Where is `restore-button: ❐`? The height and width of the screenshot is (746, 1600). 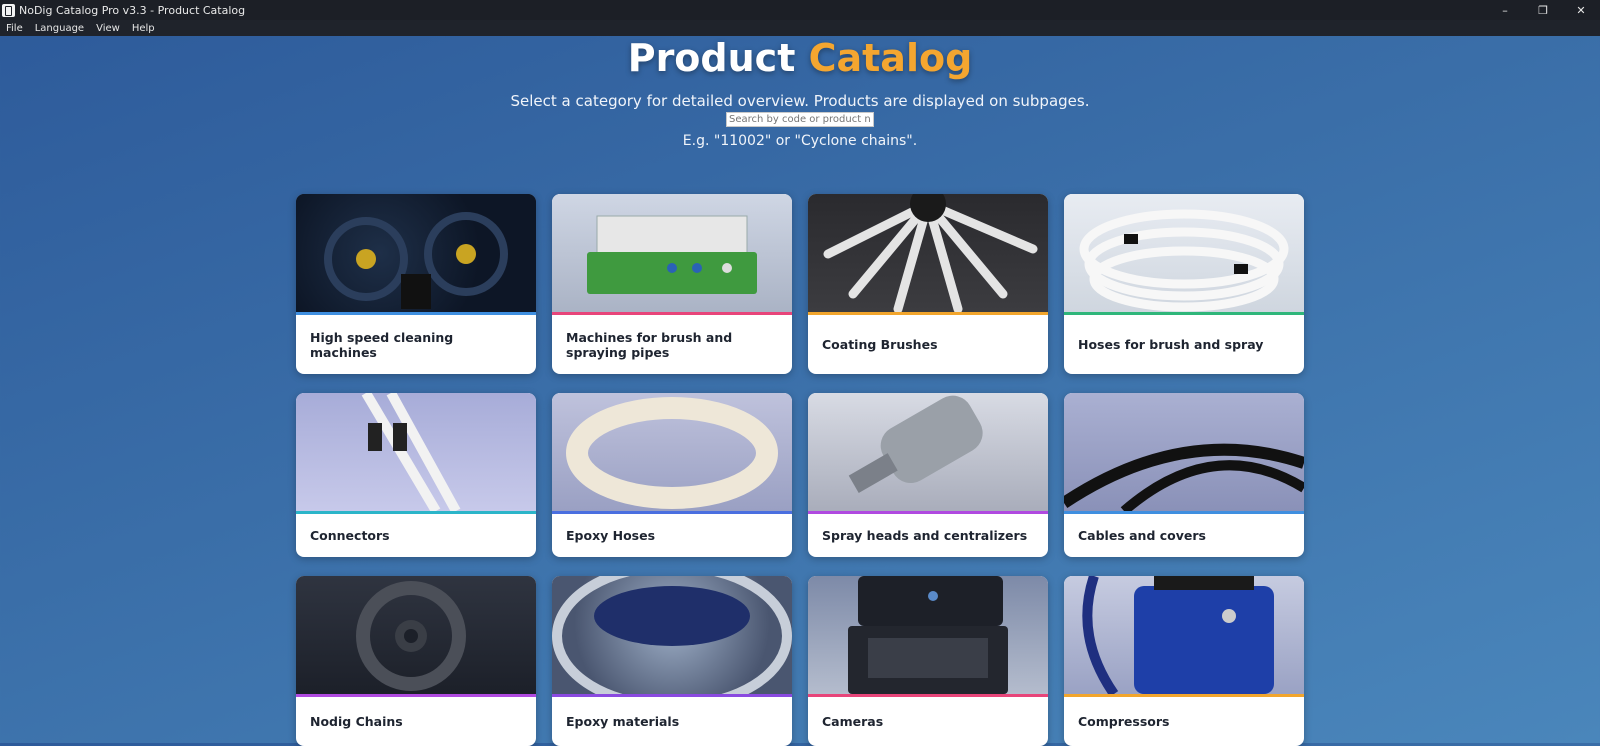
restore-button: ❐ is located at coordinates (1543, 10).